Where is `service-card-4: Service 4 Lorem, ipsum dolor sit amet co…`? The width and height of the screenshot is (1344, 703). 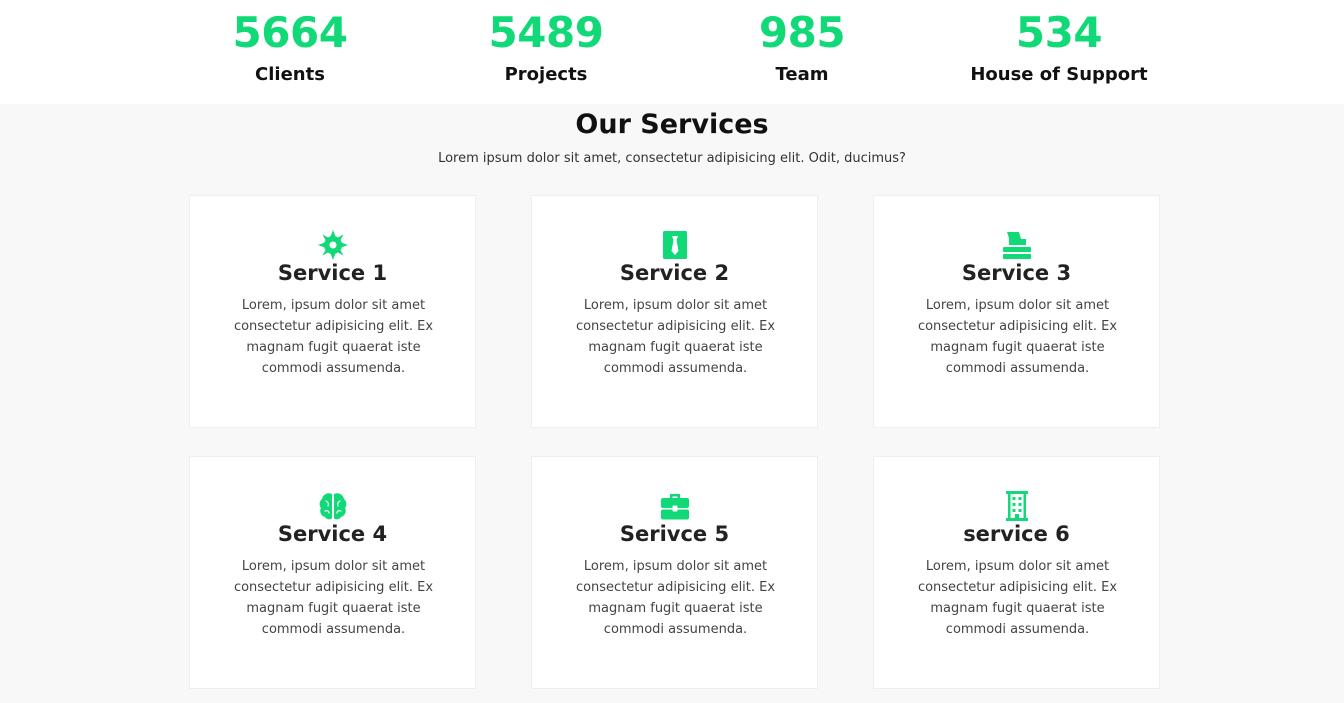 service-card-4: Service 4 Lorem, ipsum dolor sit amet co… is located at coordinates (332, 572).